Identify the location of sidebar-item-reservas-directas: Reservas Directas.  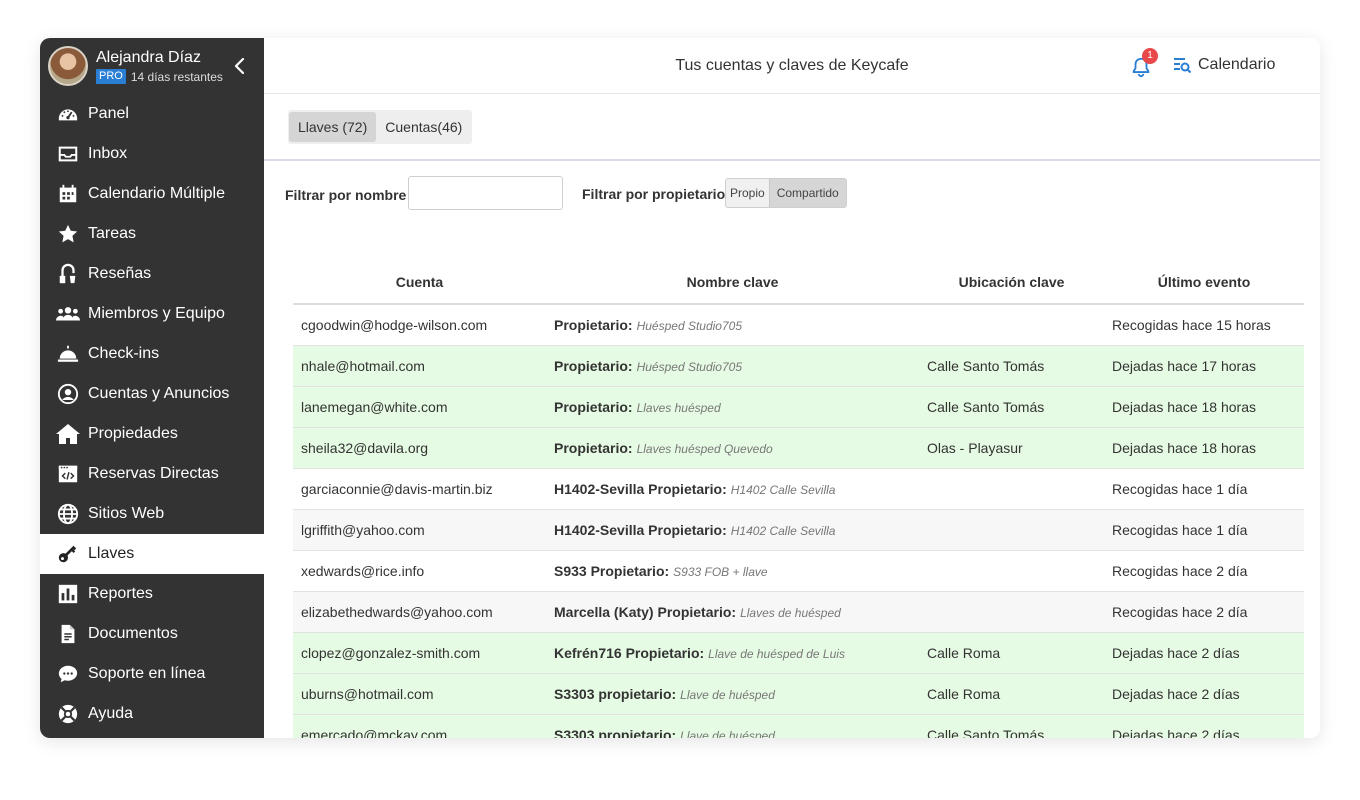
(152, 474).